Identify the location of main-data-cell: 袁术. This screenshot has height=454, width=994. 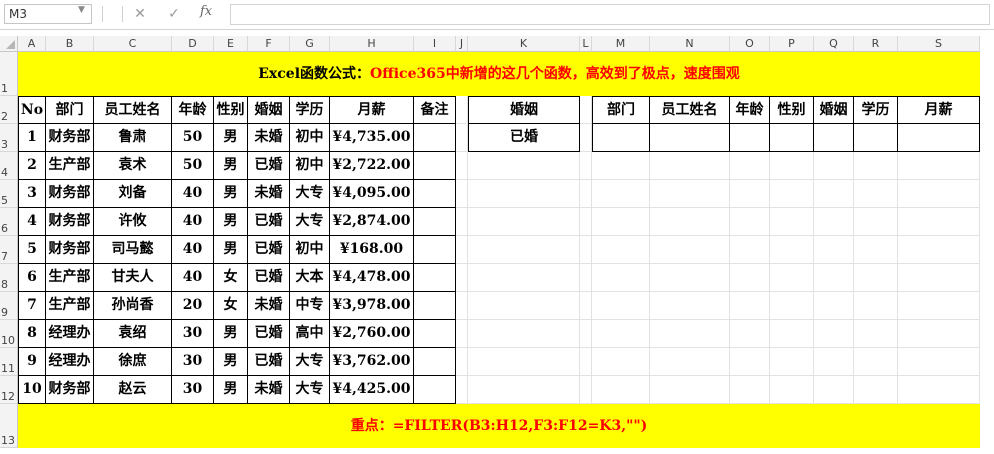
(133, 166).